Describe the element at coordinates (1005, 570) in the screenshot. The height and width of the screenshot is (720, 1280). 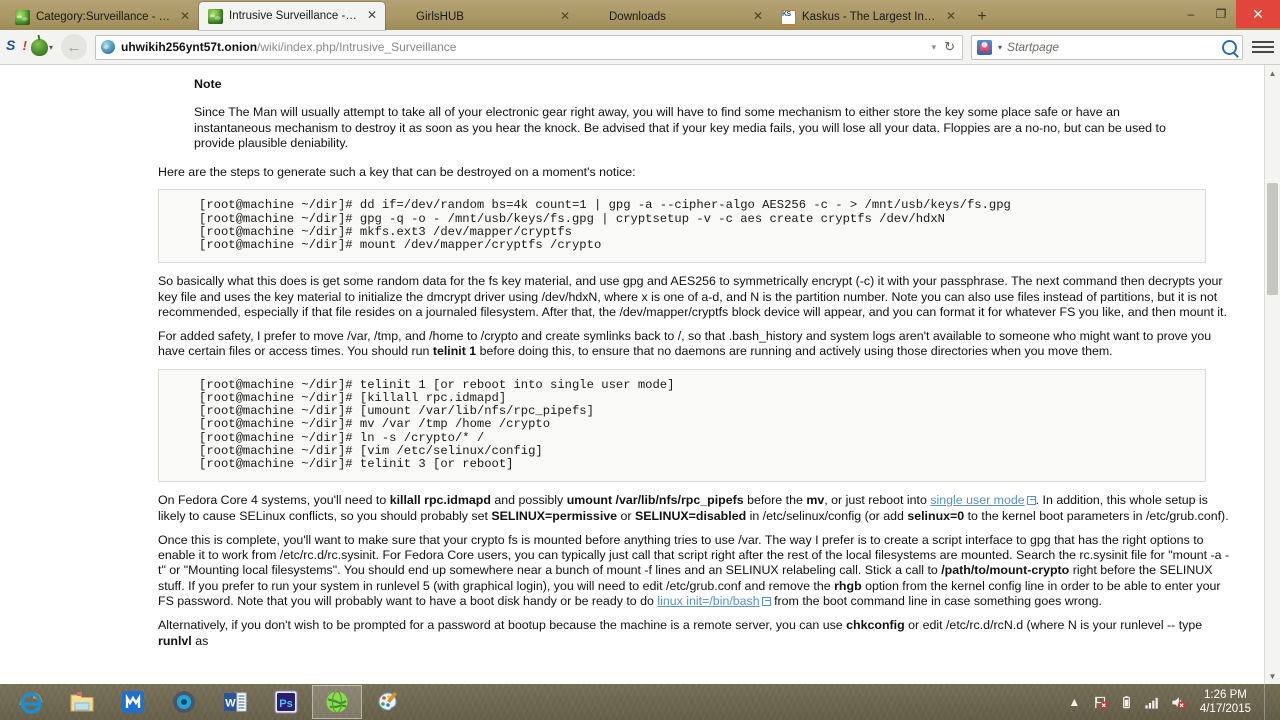
I see `bold-run: /path/to/mount-crypto` at that location.